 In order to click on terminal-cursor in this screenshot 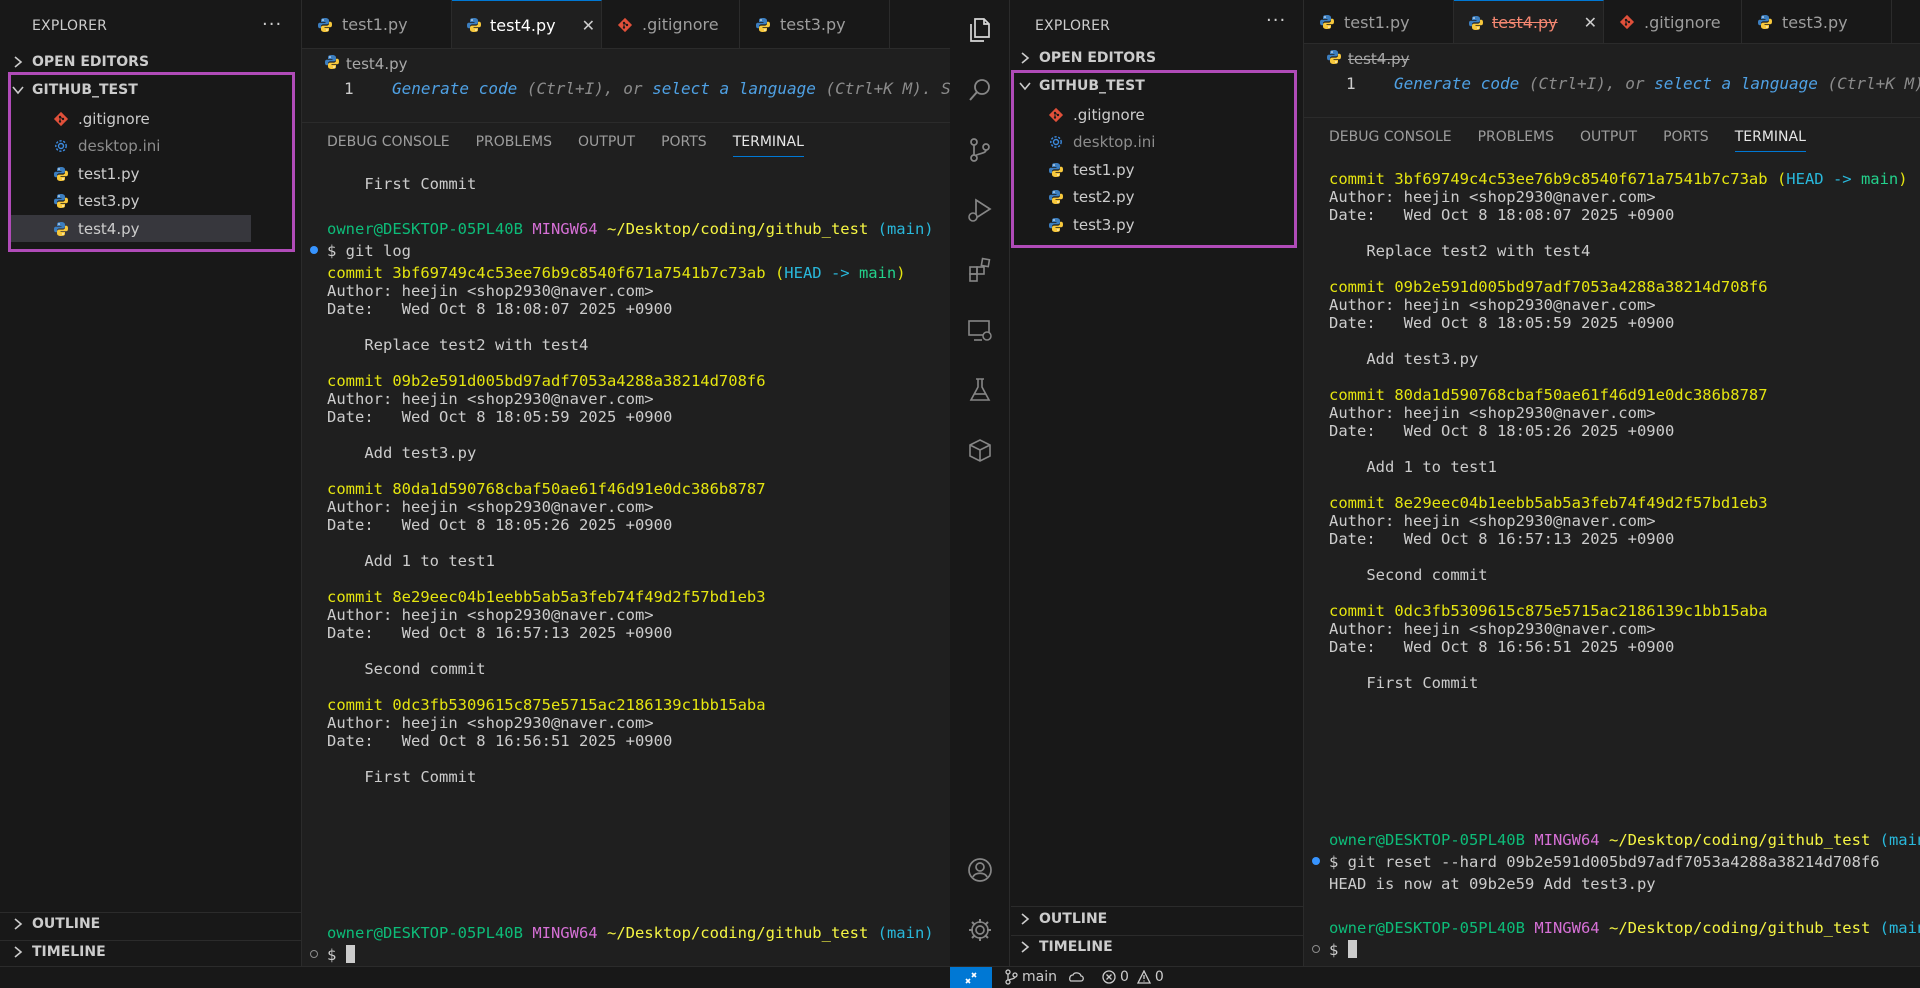, I will do `click(1352, 949)`.